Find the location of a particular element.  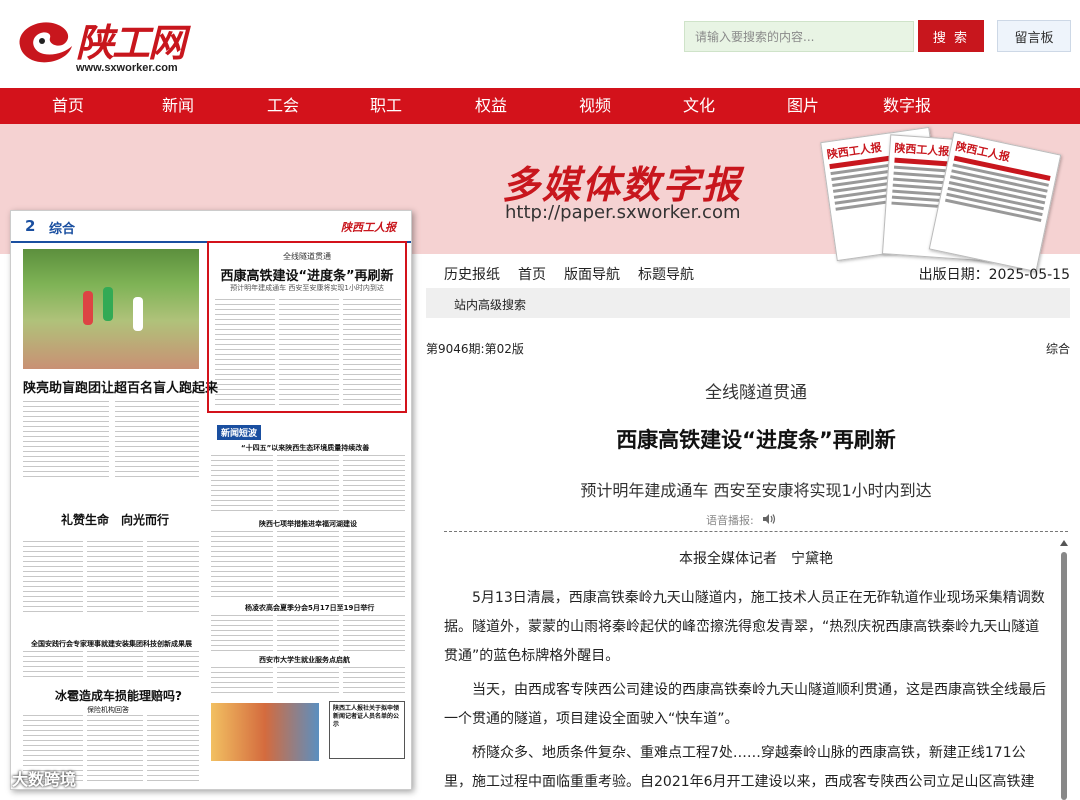

logo-url: www.sxworker.com is located at coordinates (127, 68).